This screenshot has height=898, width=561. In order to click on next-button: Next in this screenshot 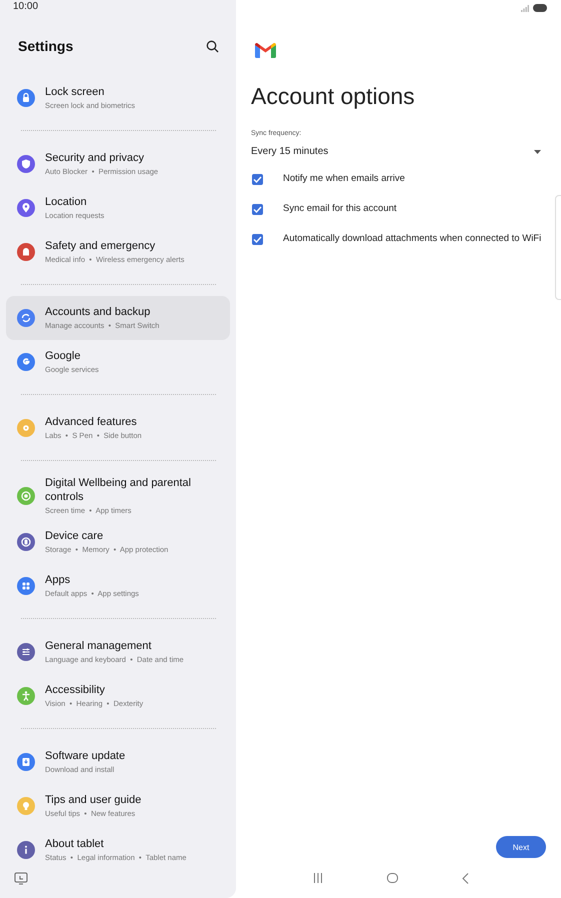, I will do `click(521, 847)`.